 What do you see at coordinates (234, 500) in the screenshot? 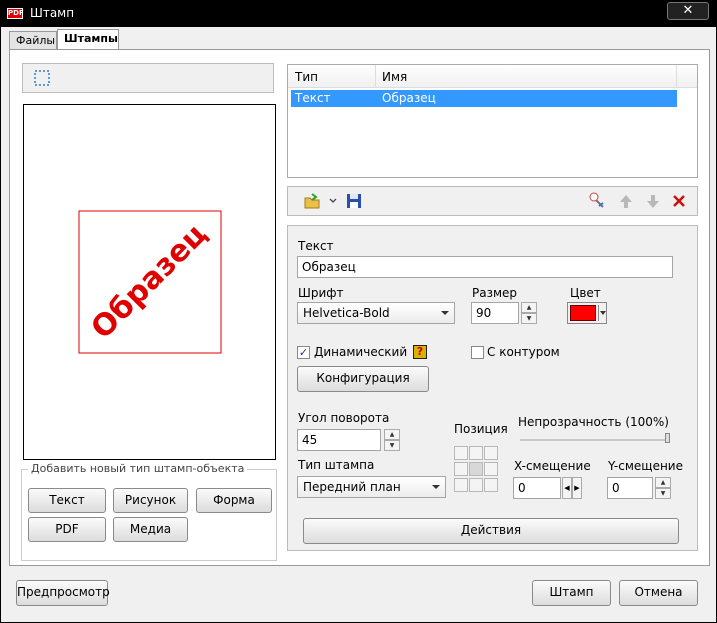
I see `add-shape-button: Форма` at bounding box center [234, 500].